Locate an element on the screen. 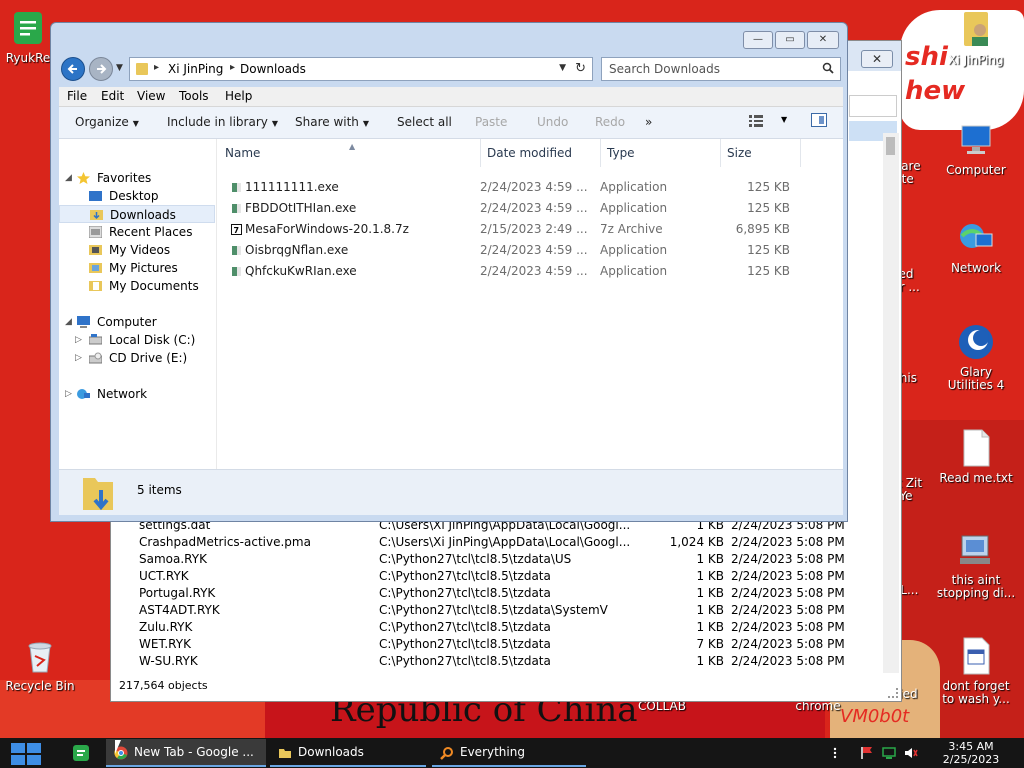 The height and width of the screenshot is (768, 1024). folder-icon is located at coordinates (285, 753).